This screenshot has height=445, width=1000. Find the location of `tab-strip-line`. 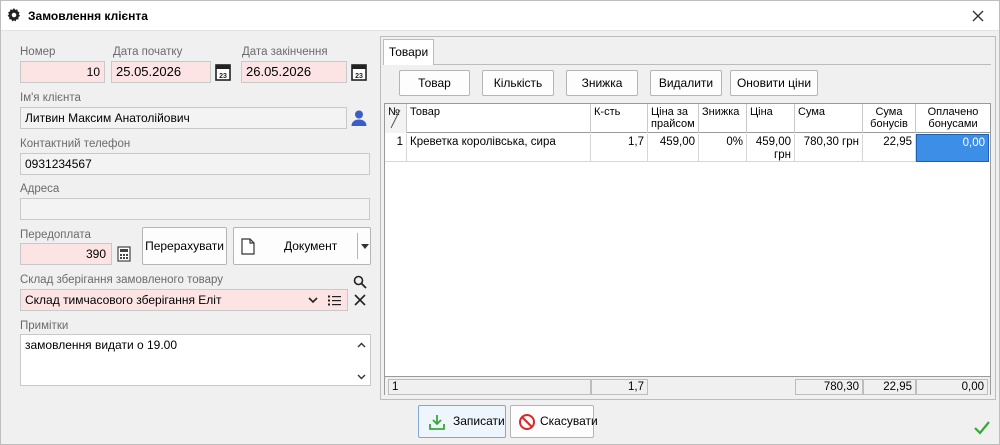

tab-strip-line is located at coordinates (687, 64).